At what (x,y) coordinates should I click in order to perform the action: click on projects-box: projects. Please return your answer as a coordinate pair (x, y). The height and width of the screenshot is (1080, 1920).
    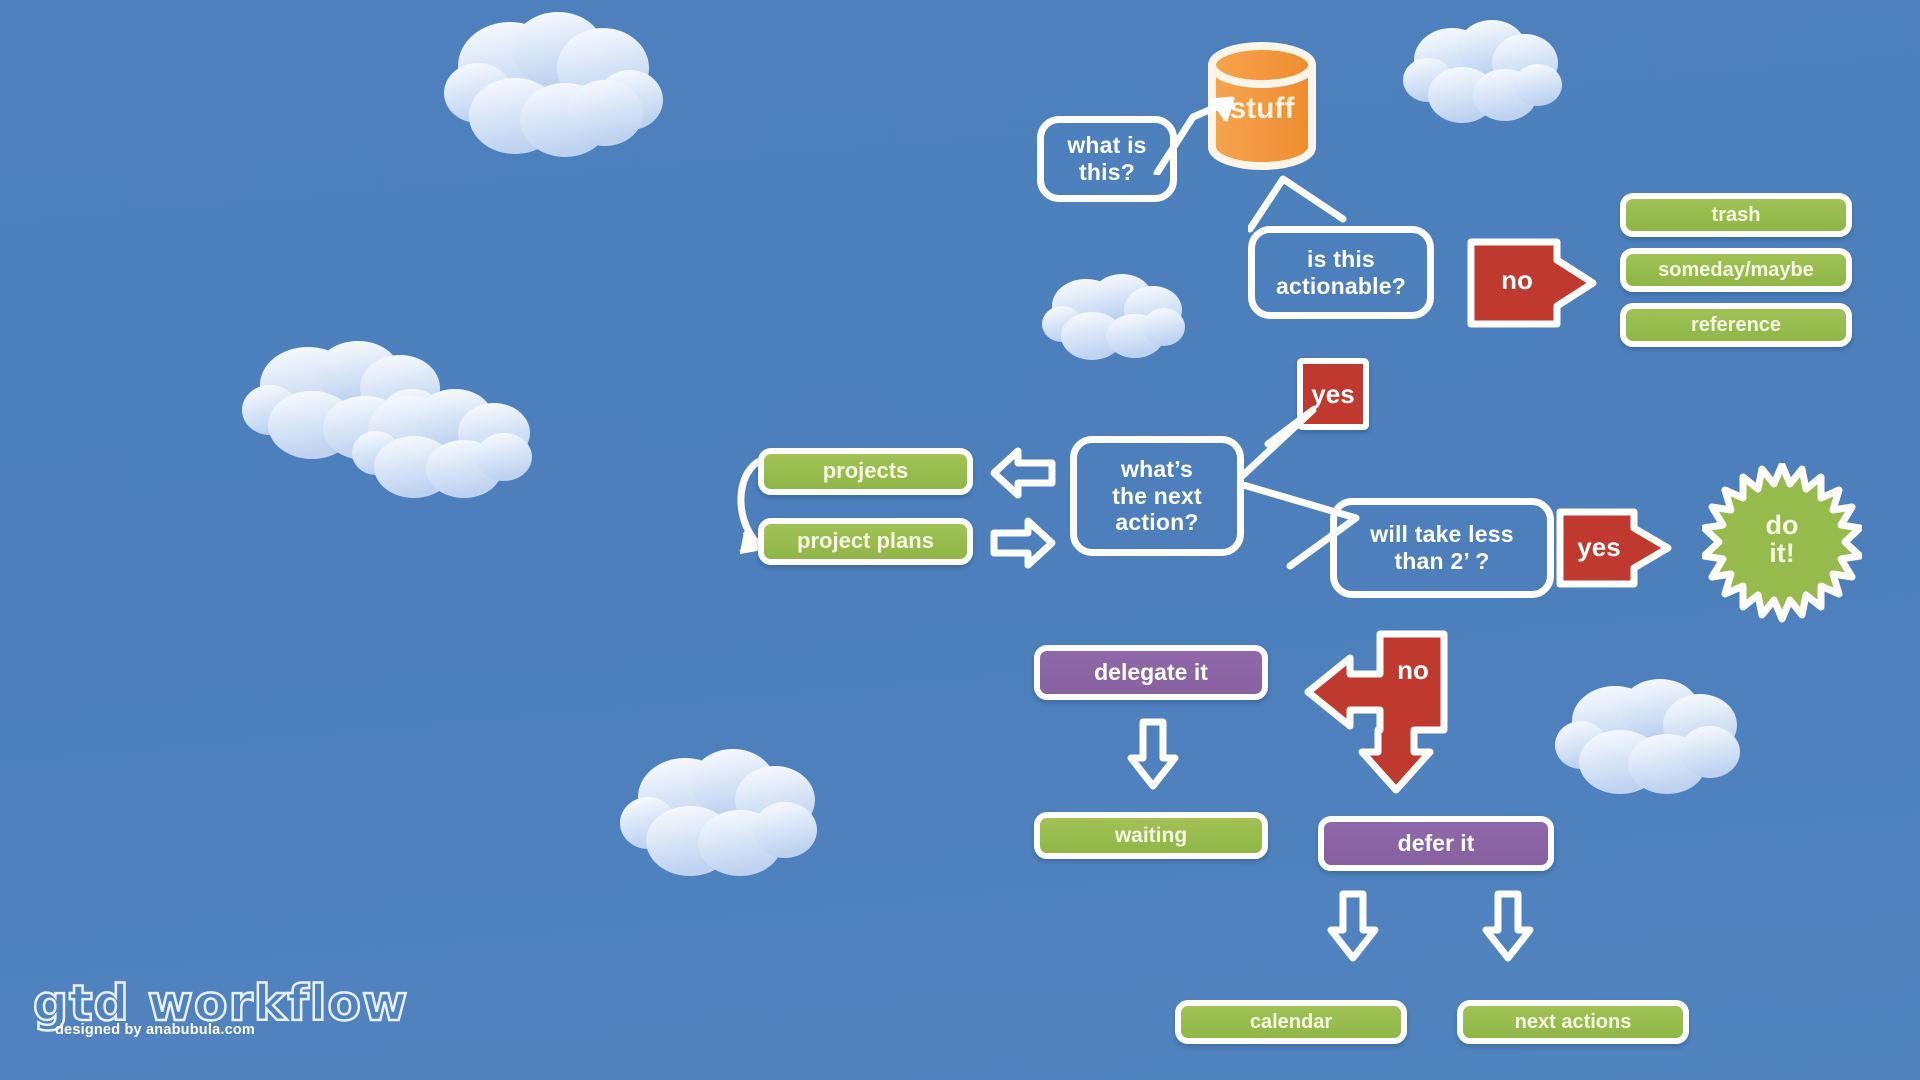
    Looking at the image, I should click on (865, 471).